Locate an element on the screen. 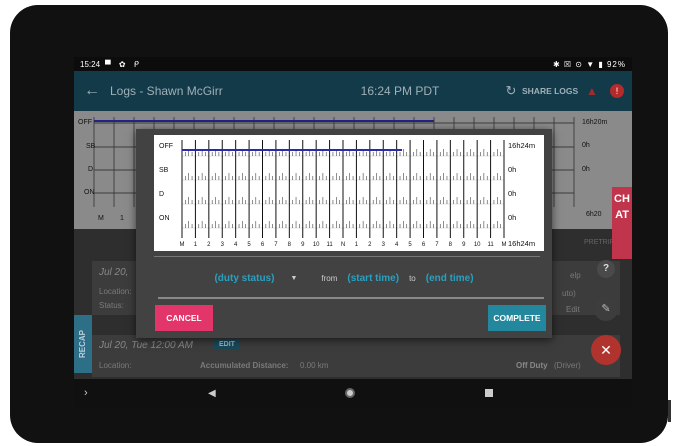 The width and height of the screenshot is (673, 446). help-icon: ? is located at coordinates (606, 269).